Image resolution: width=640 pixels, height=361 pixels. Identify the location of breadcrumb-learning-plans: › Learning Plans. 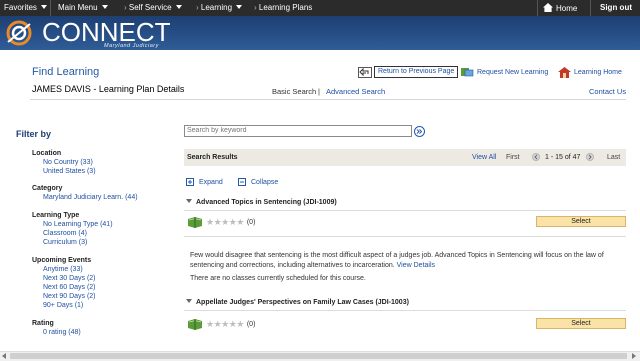
(283, 7).